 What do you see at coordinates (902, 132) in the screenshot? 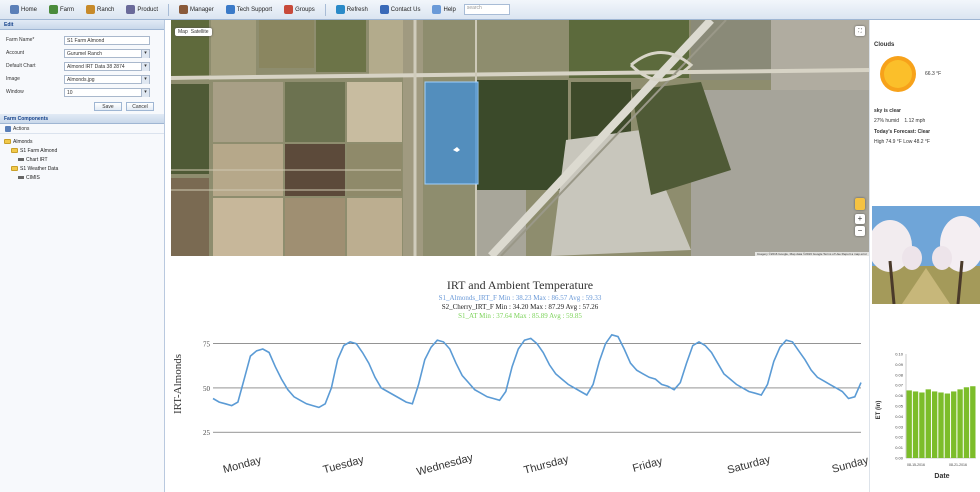
I see `weather-forecast: Today's Forecast: Clear` at bounding box center [902, 132].